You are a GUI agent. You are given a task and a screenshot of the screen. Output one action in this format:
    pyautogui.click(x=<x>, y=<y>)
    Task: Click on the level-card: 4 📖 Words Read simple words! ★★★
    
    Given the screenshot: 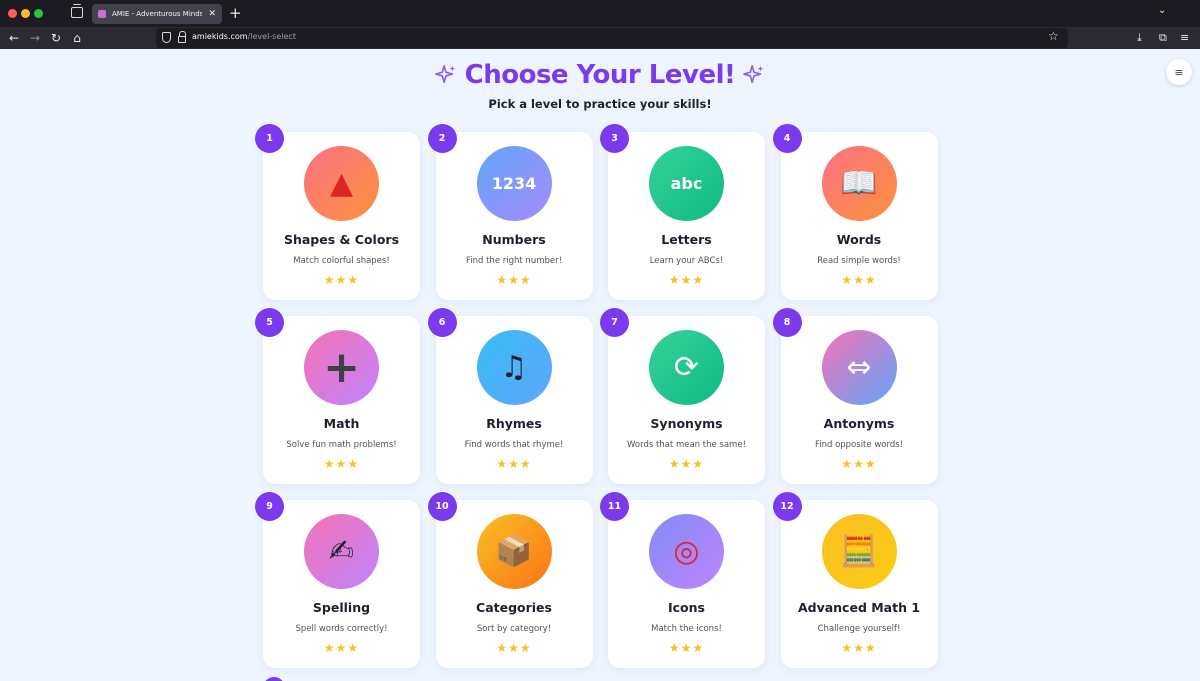 What is the action you would take?
    pyautogui.click(x=855, y=212)
    